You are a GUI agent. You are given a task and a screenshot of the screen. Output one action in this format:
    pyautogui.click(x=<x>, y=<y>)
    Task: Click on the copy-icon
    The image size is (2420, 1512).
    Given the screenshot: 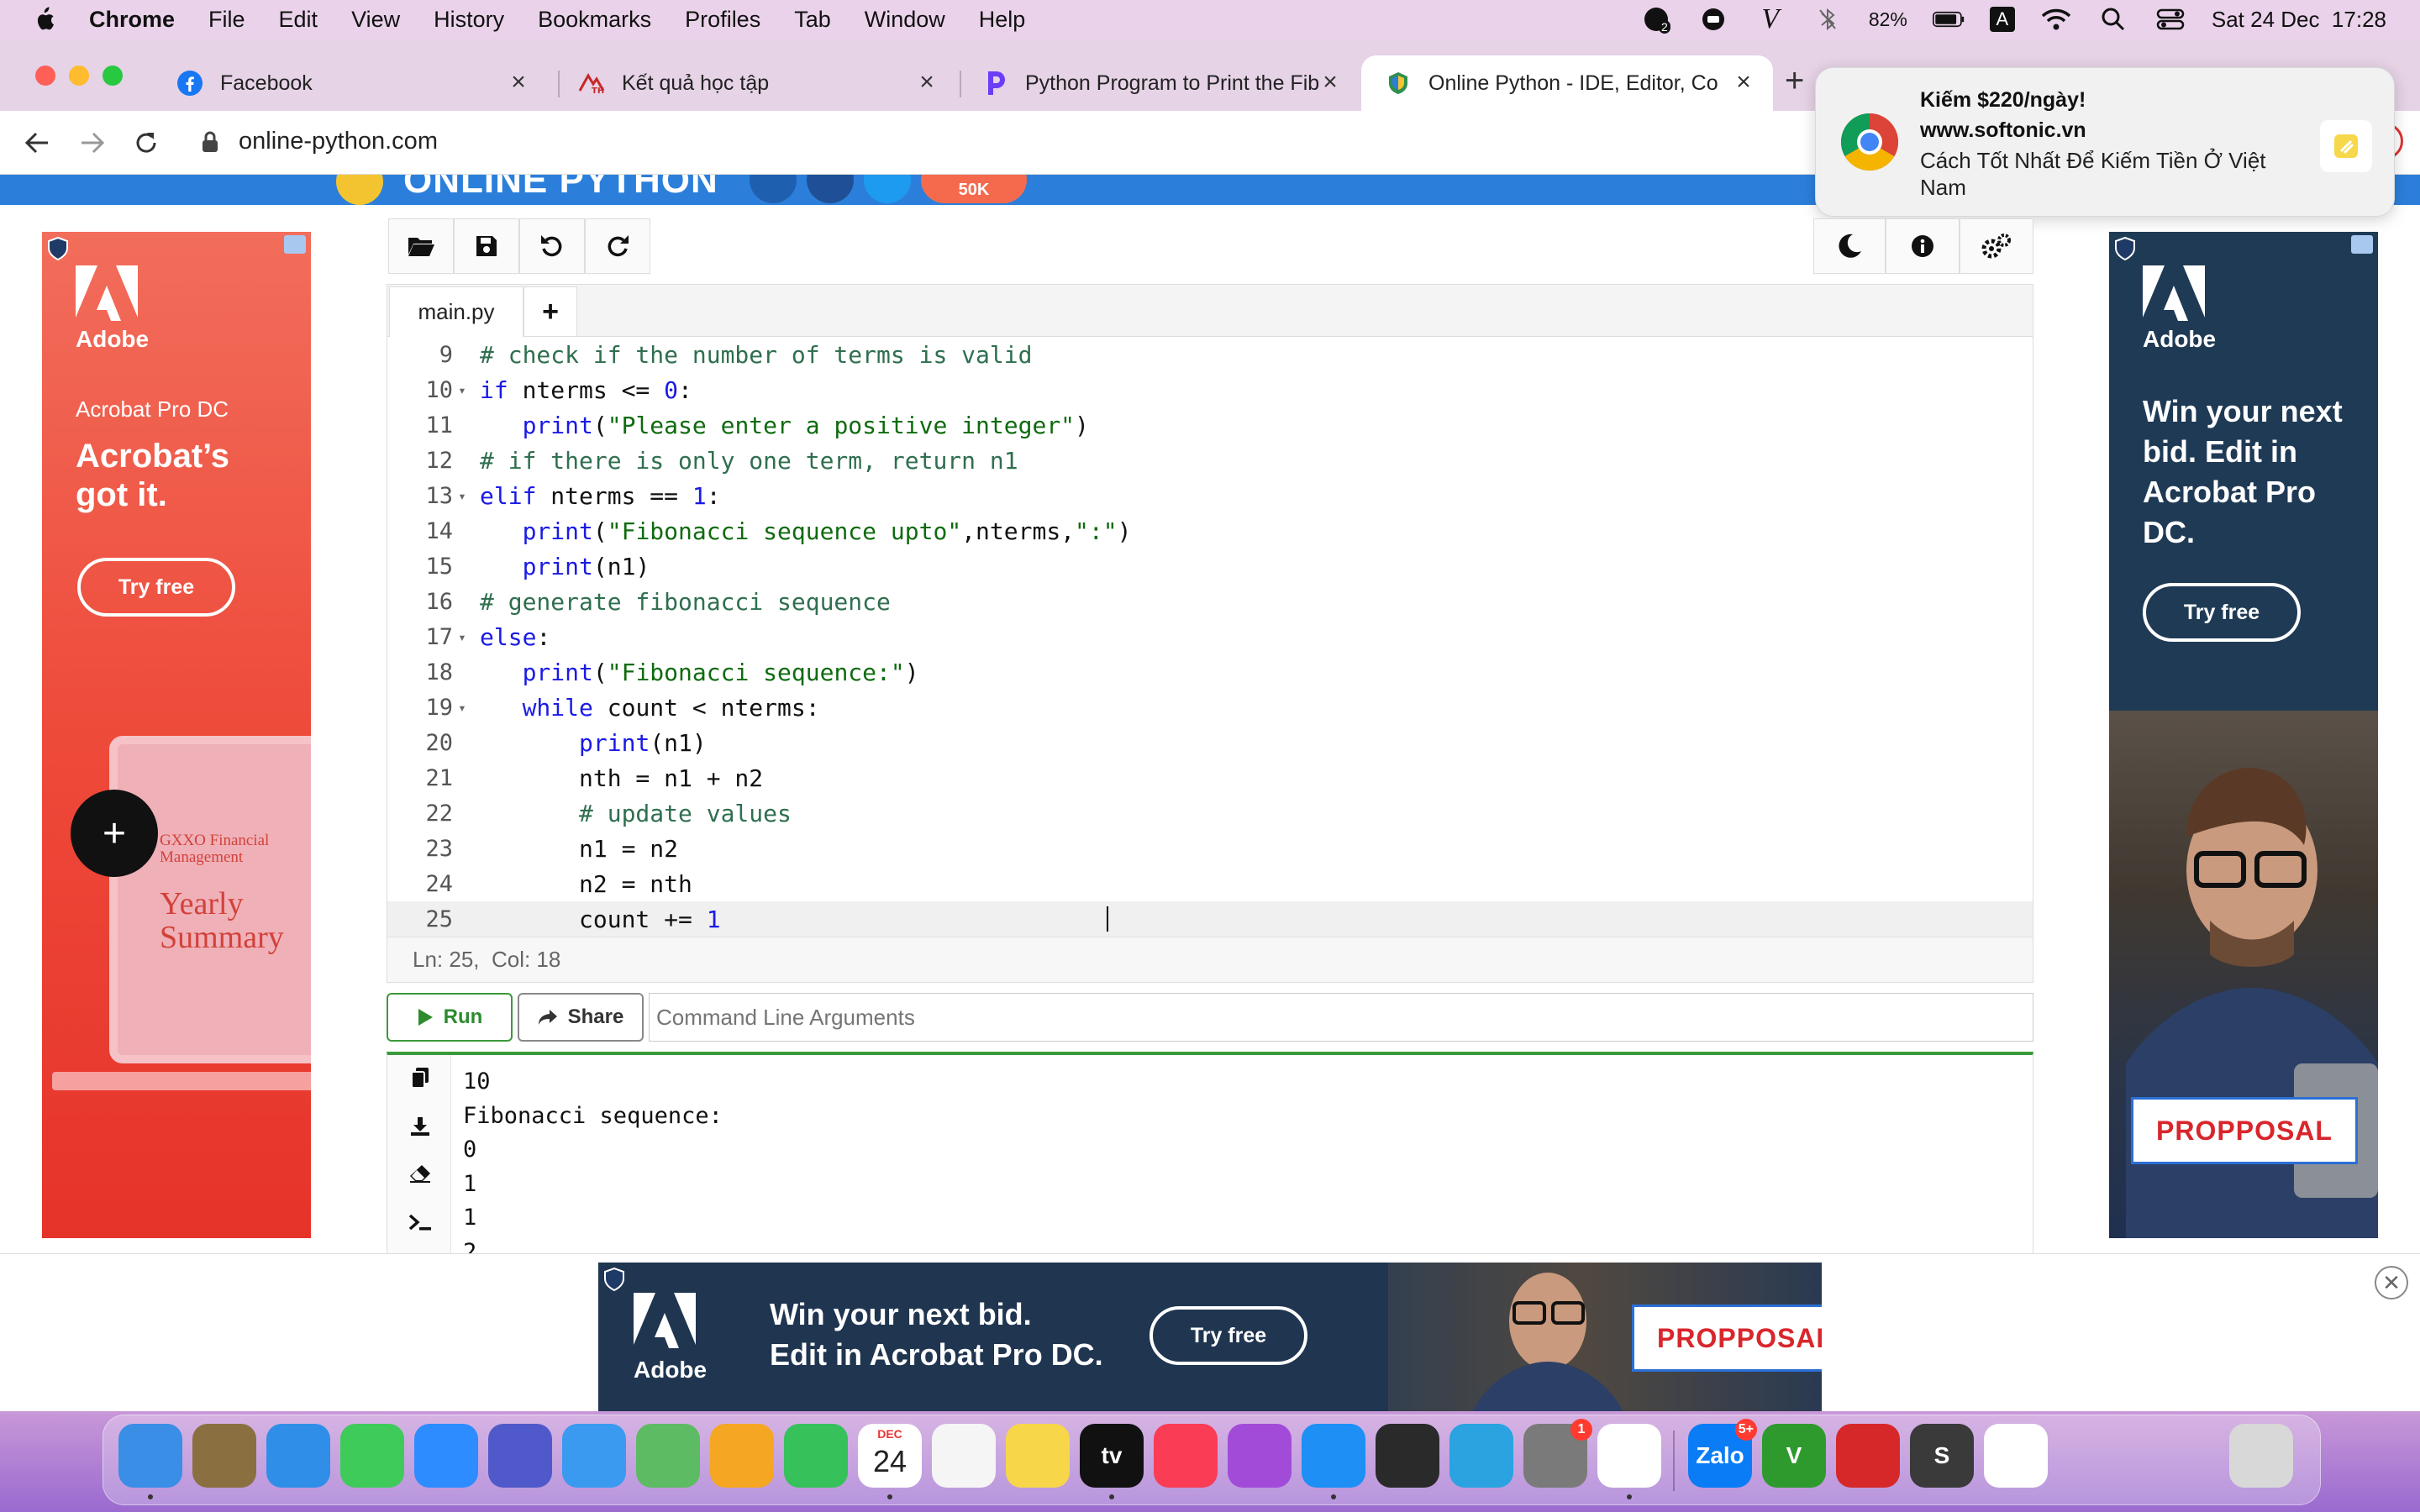 What is the action you would take?
    pyautogui.click(x=420, y=1077)
    